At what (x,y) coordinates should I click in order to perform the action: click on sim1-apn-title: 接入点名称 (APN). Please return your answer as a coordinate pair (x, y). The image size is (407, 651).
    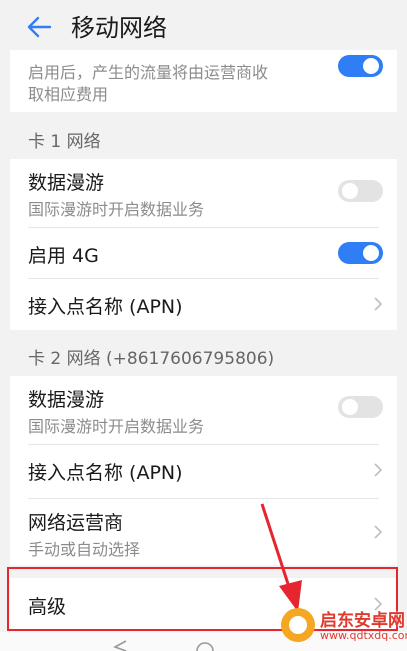
    Looking at the image, I should click on (105, 307).